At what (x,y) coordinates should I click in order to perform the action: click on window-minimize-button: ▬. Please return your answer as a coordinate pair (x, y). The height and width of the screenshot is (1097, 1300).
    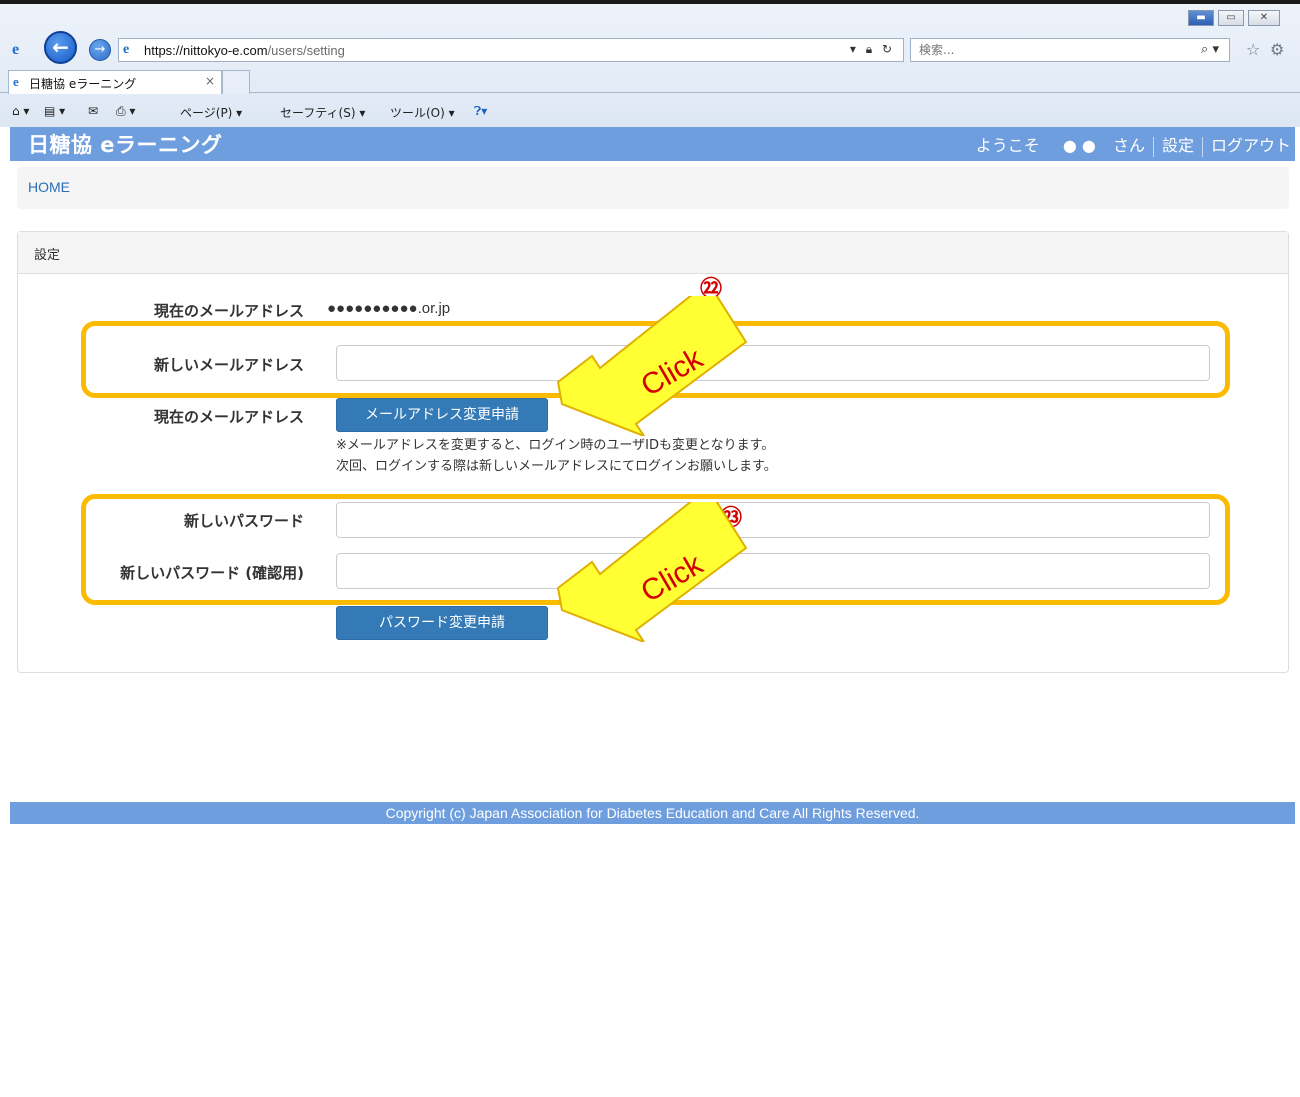
    Looking at the image, I should click on (1201, 18).